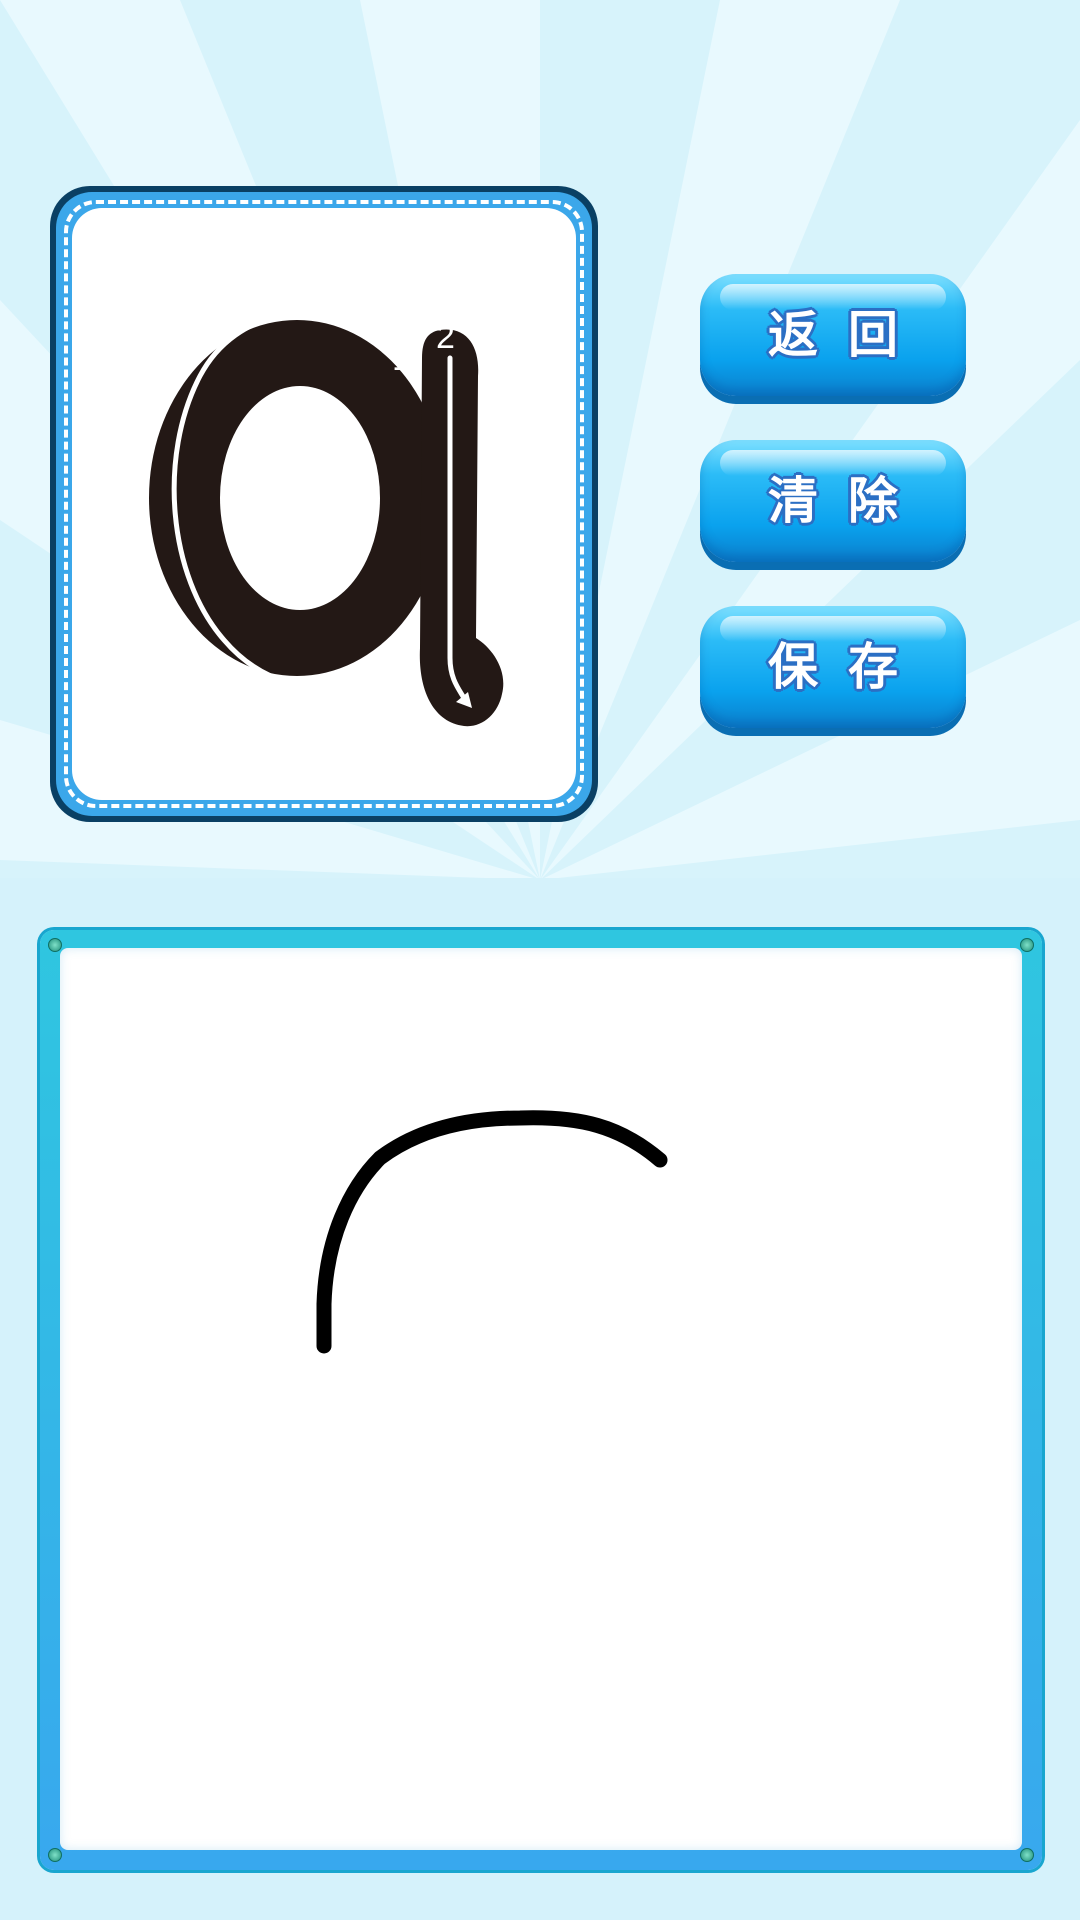 The image size is (1080, 1920). What do you see at coordinates (326, 518) in the screenshot?
I see `letter-a-stroke-guide: a 1 2` at bounding box center [326, 518].